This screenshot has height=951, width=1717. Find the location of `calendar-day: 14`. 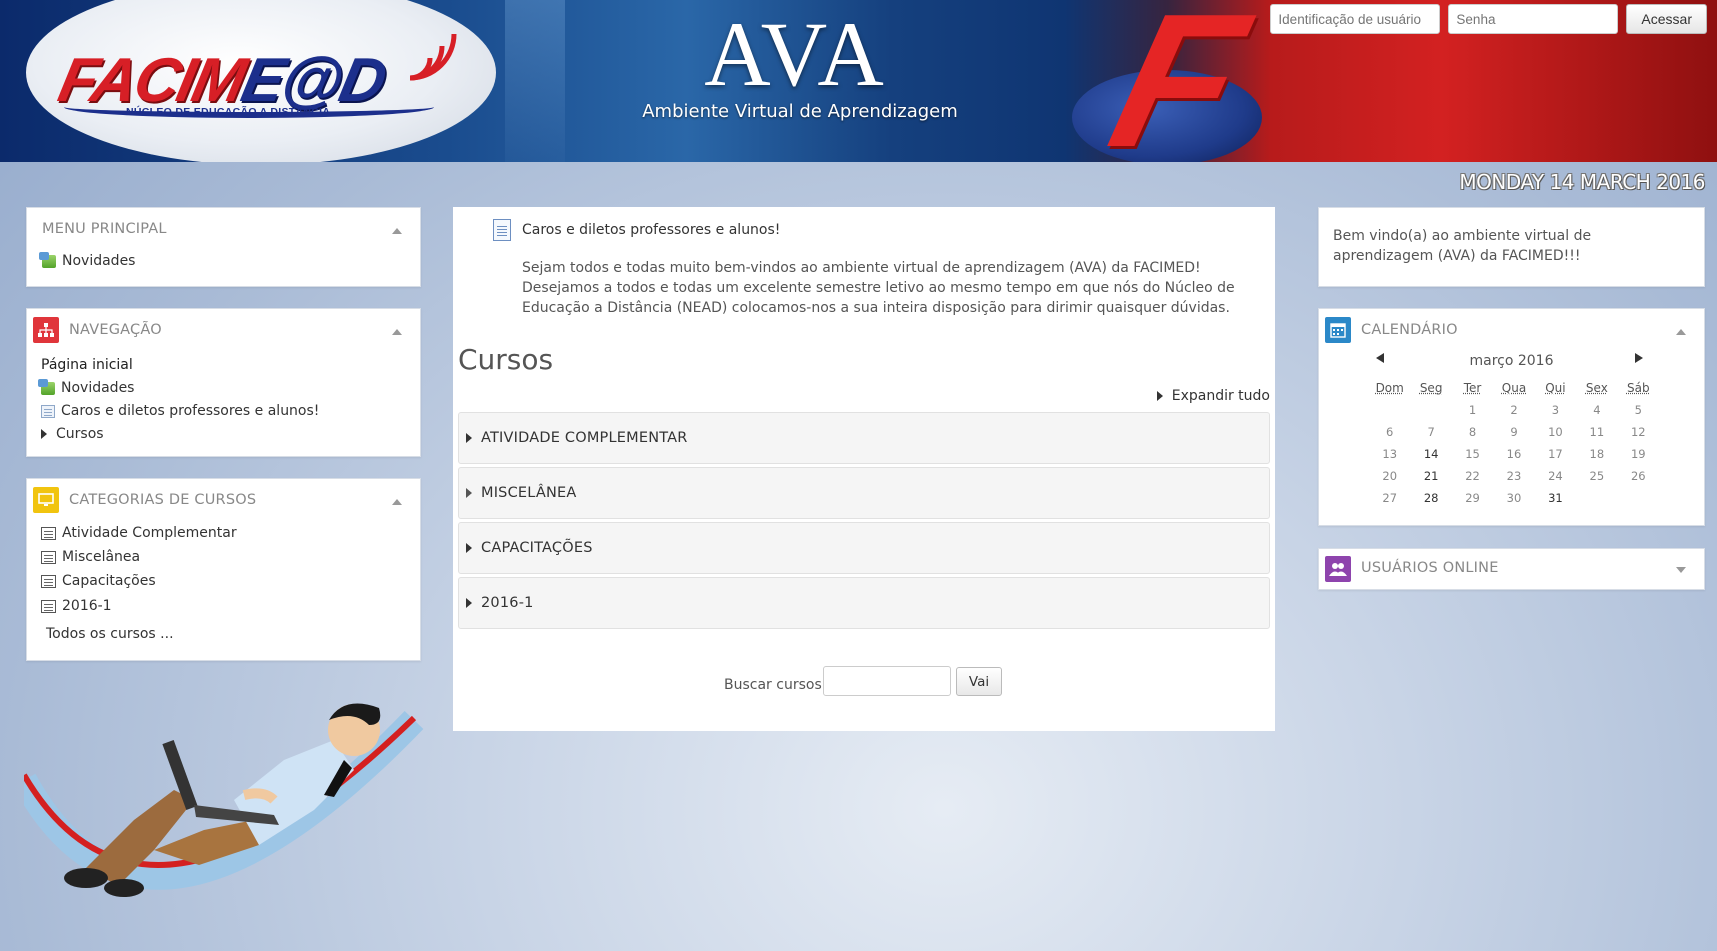

calendar-day: 14 is located at coordinates (1430, 454).